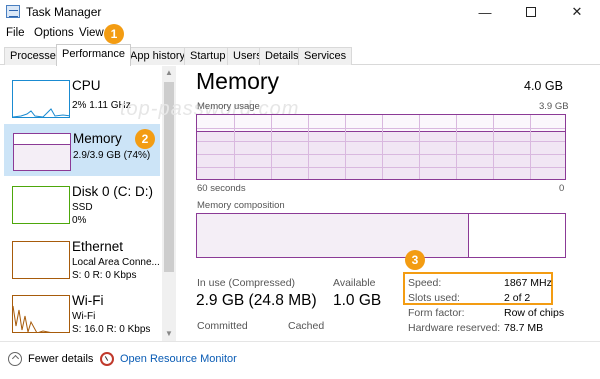 The image size is (600, 379). I want to click on sidebar-item-name: Ethernet, so click(98, 246).